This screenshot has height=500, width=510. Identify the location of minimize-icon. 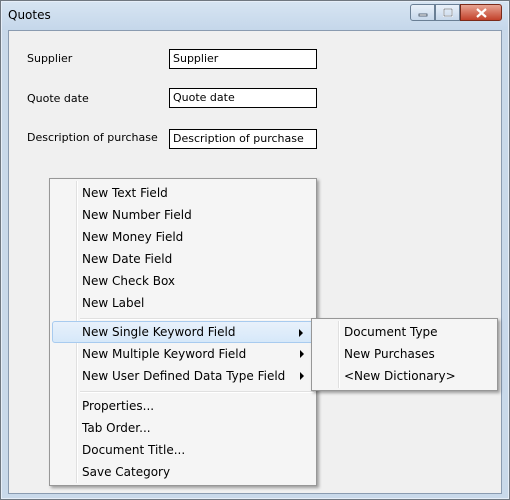
(422, 14).